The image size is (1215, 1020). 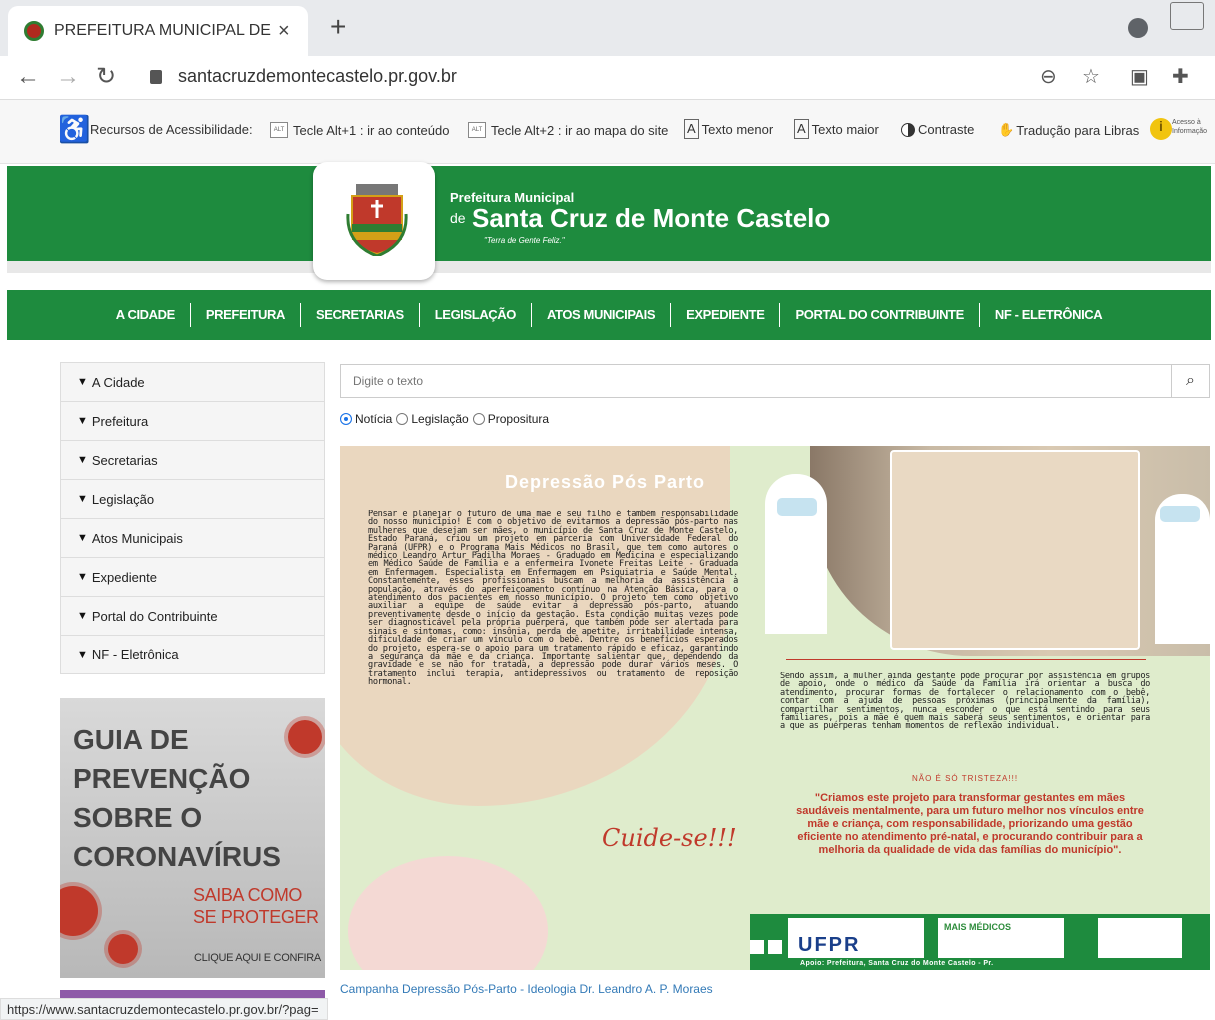 What do you see at coordinates (192, 615) in the screenshot?
I see `sidebar-item-portal-contribuinte: ▼ Portal do Contribuinte` at bounding box center [192, 615].